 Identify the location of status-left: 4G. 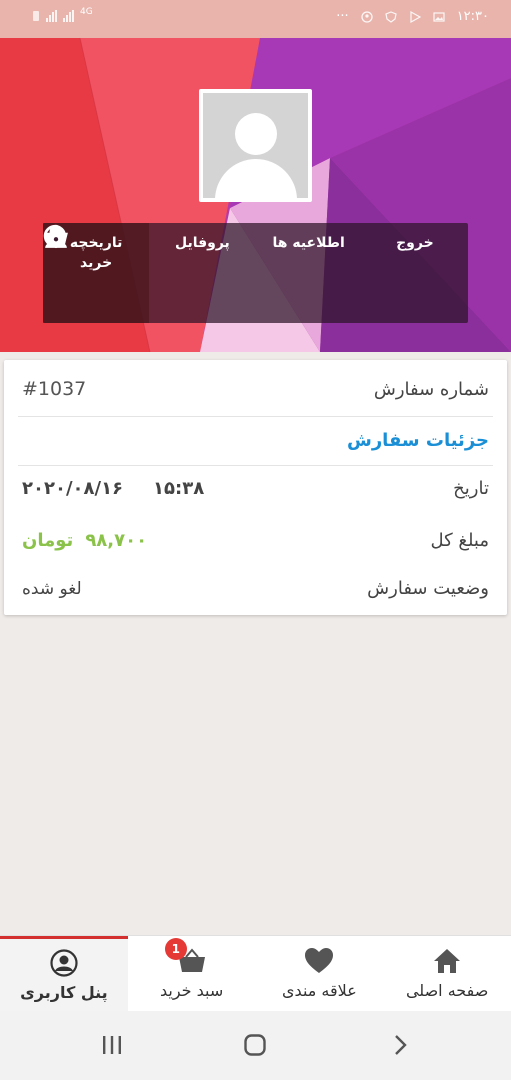
(62, 14).